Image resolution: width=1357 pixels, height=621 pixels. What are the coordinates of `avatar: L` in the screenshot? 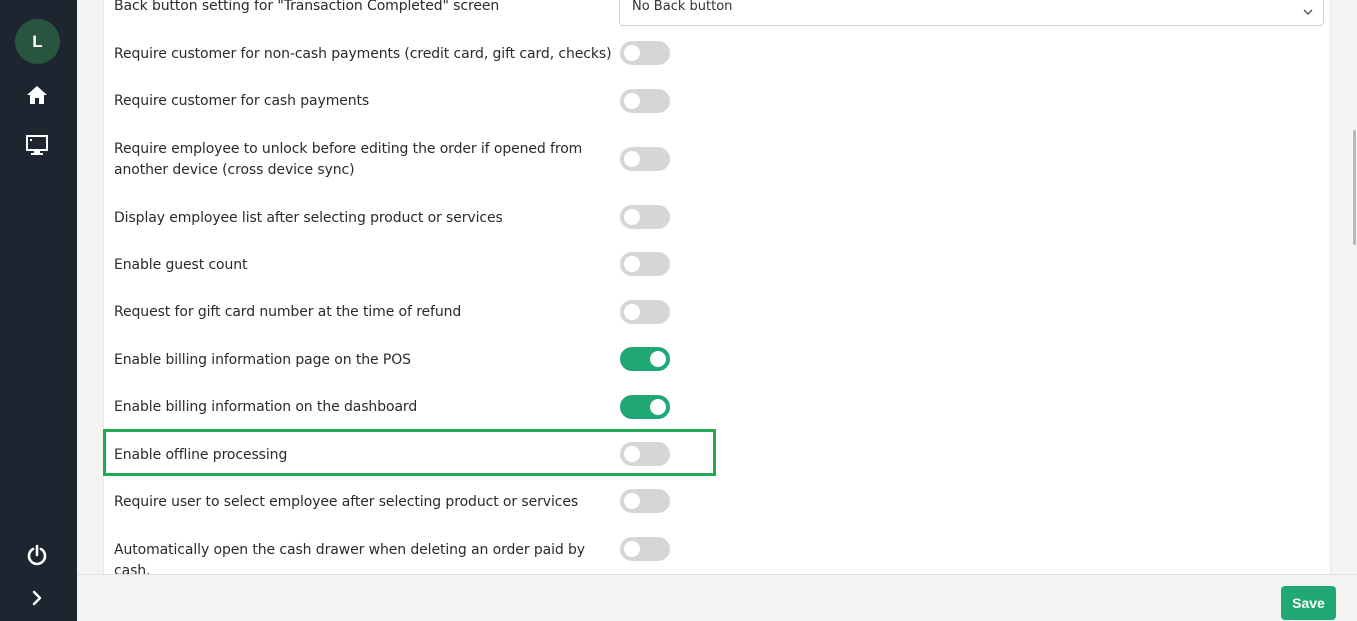 It's located at (37, 41).